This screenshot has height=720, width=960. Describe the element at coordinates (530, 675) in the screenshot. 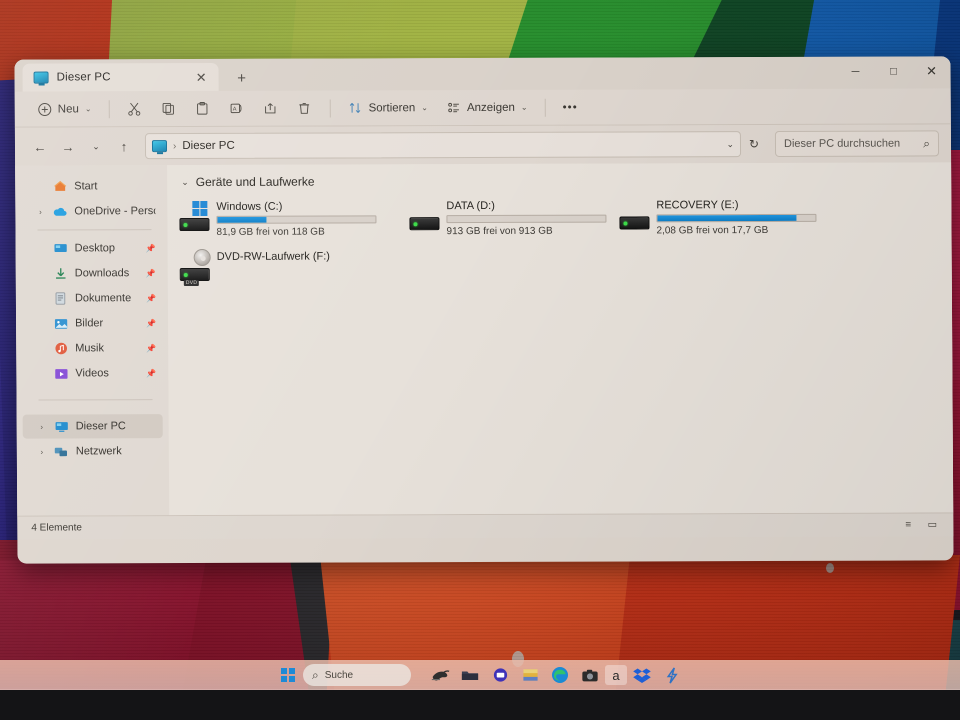

I see `store-icon` at that location.